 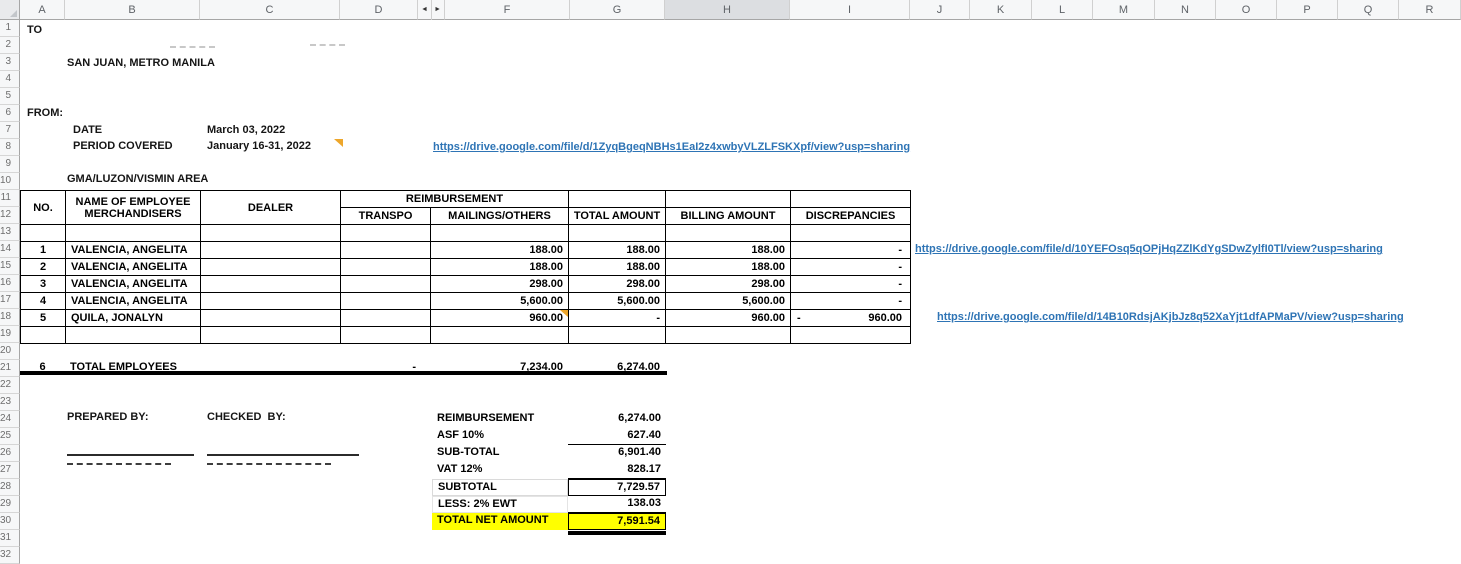 What do you see at coordinates (123, 146) in the screenshot?
I see `cell-period-label: PERIOD COVERED` at bounding box center [123, 146].